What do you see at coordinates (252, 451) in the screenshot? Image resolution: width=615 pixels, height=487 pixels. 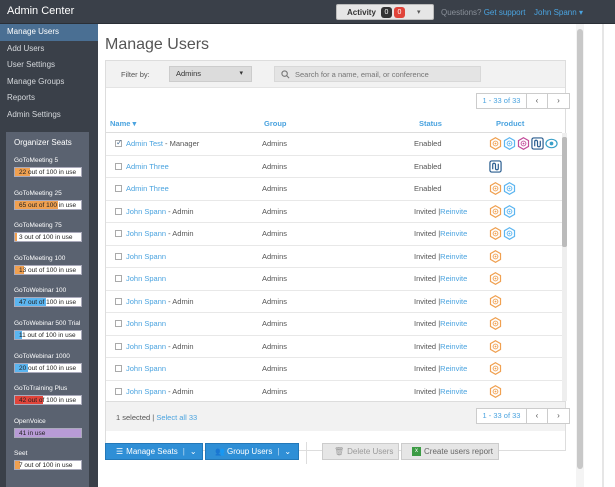 I see `group-users-button: 👥 Group Users | ⌄` at bounding box center [252, 451].